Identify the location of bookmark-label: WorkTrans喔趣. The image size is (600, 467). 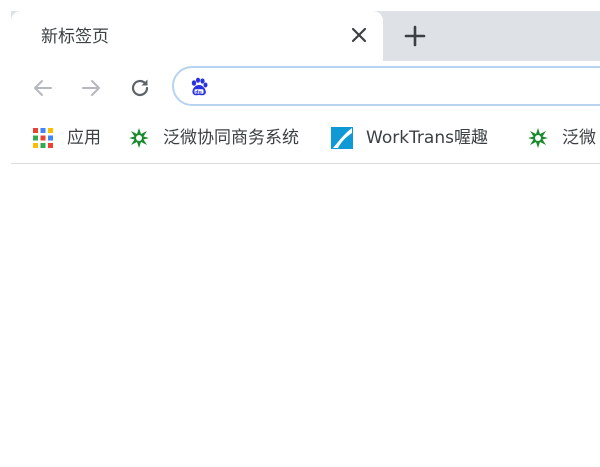
(427, 138).